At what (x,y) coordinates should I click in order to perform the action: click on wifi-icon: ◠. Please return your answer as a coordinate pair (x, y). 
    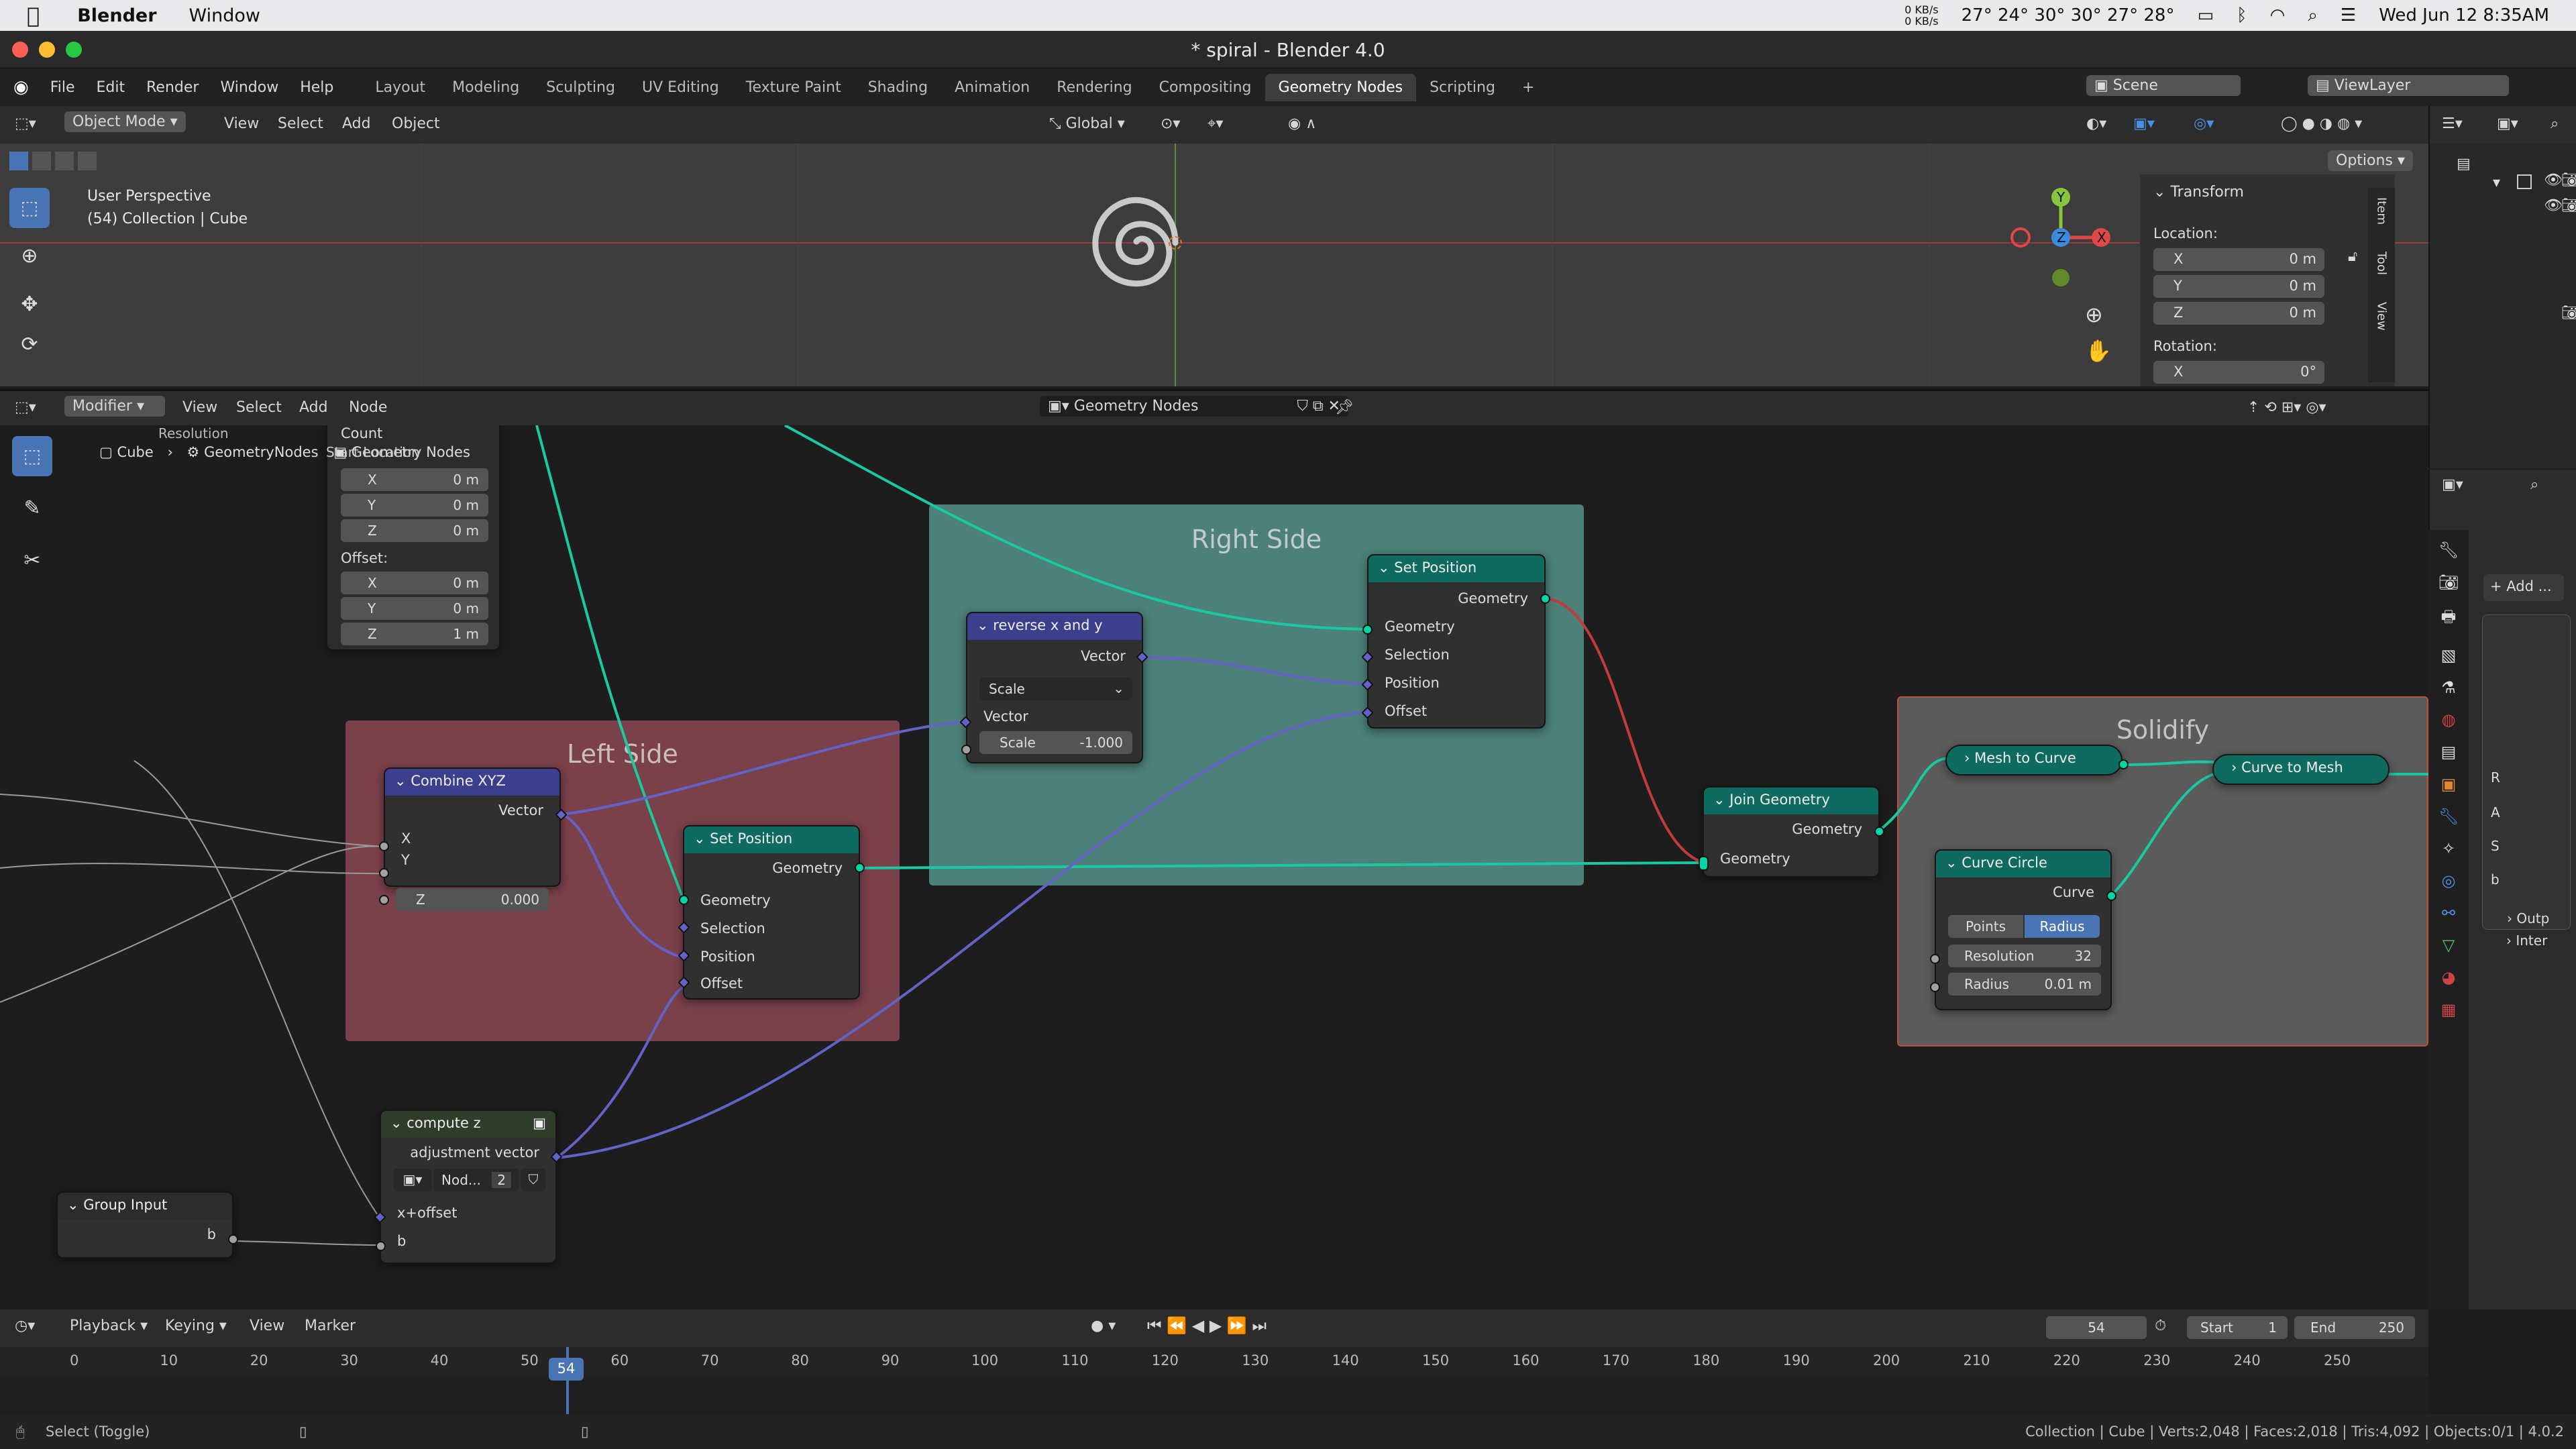
    Looking at the image, I should click on (2278, 15).